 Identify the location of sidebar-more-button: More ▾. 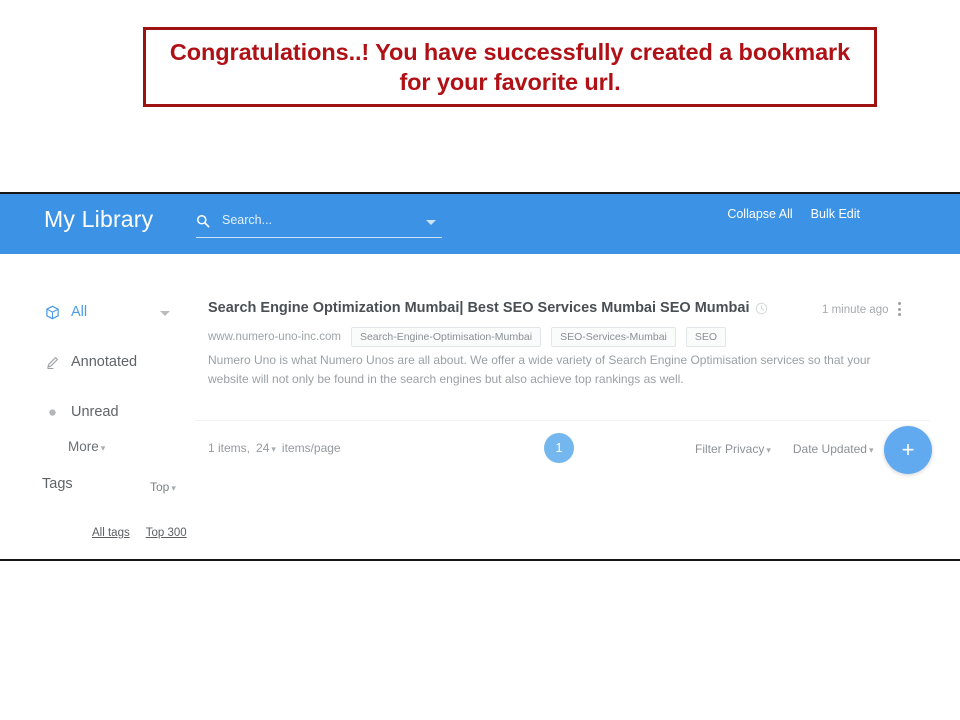
(86, 446).